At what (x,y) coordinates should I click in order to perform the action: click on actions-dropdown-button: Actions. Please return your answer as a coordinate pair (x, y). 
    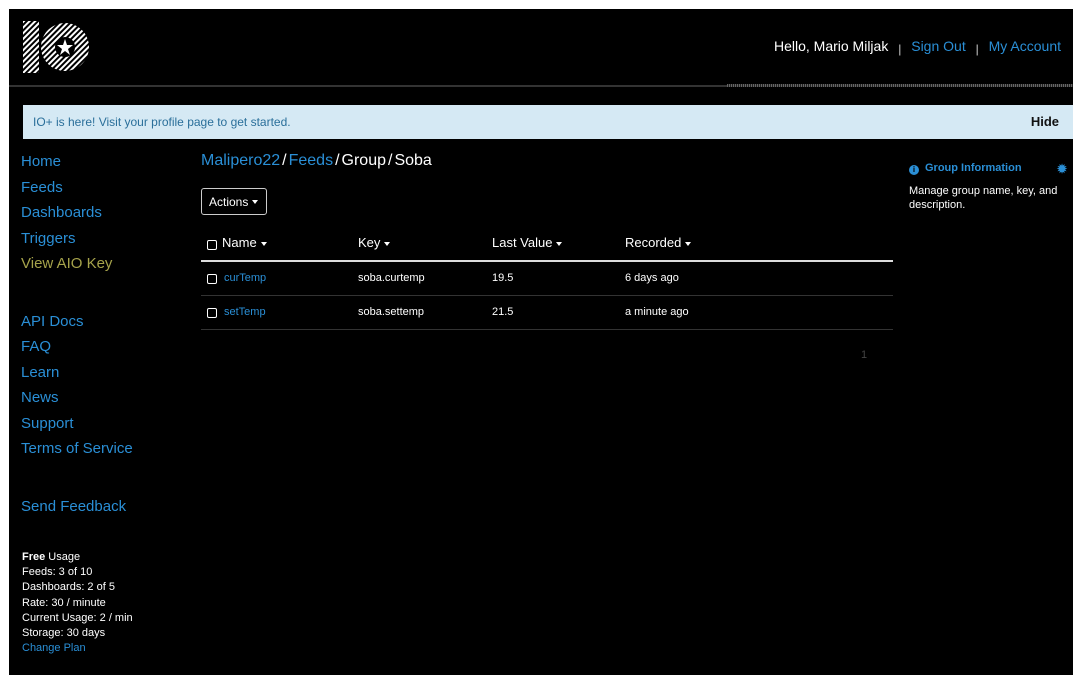
    Looking at the image, I should click on (234, 201).